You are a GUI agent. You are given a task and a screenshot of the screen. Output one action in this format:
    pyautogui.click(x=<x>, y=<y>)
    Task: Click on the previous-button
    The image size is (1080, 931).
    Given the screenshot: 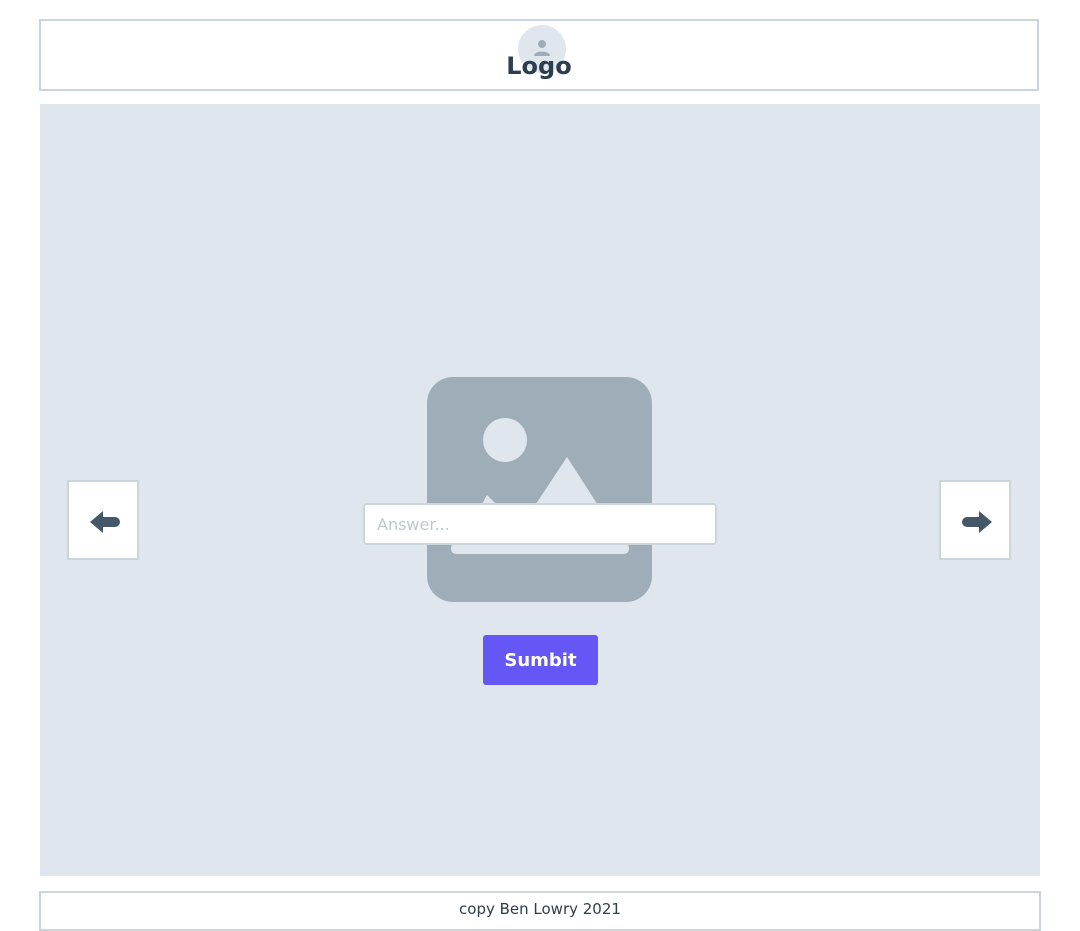 What is the action you would take?
    pyautogui.click(x=103, y=520)
    